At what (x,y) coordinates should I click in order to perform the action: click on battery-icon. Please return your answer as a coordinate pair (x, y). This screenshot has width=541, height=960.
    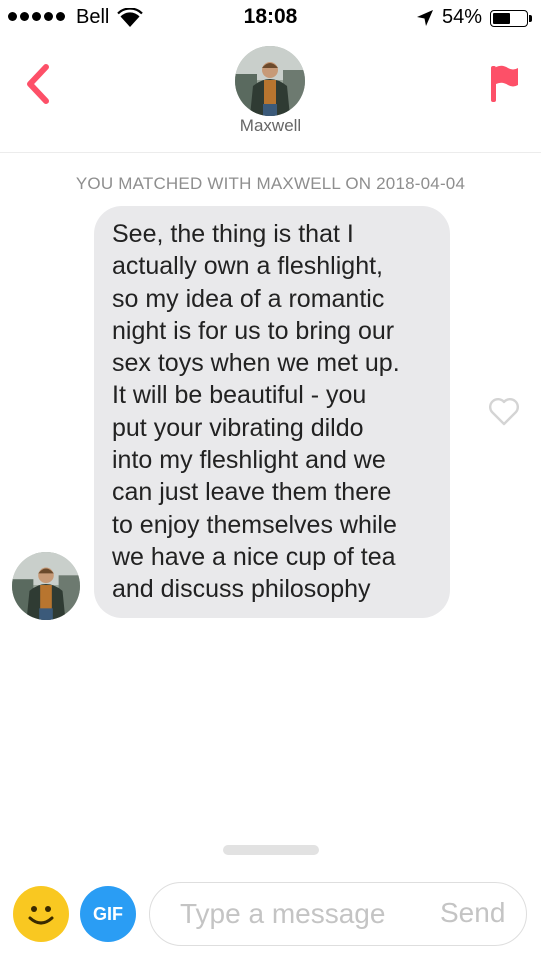
    Looking at the image, I should click on (509, 18).